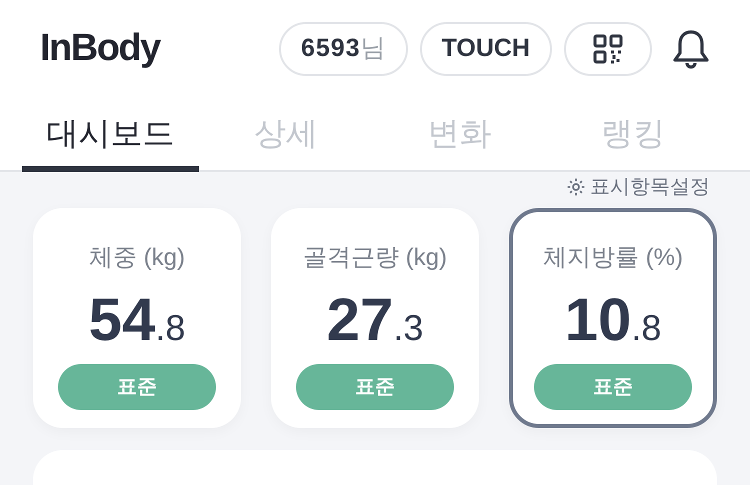  Describe the element at coordinates (576, 186) in the screenshot. I see `settings-icon` at that location.